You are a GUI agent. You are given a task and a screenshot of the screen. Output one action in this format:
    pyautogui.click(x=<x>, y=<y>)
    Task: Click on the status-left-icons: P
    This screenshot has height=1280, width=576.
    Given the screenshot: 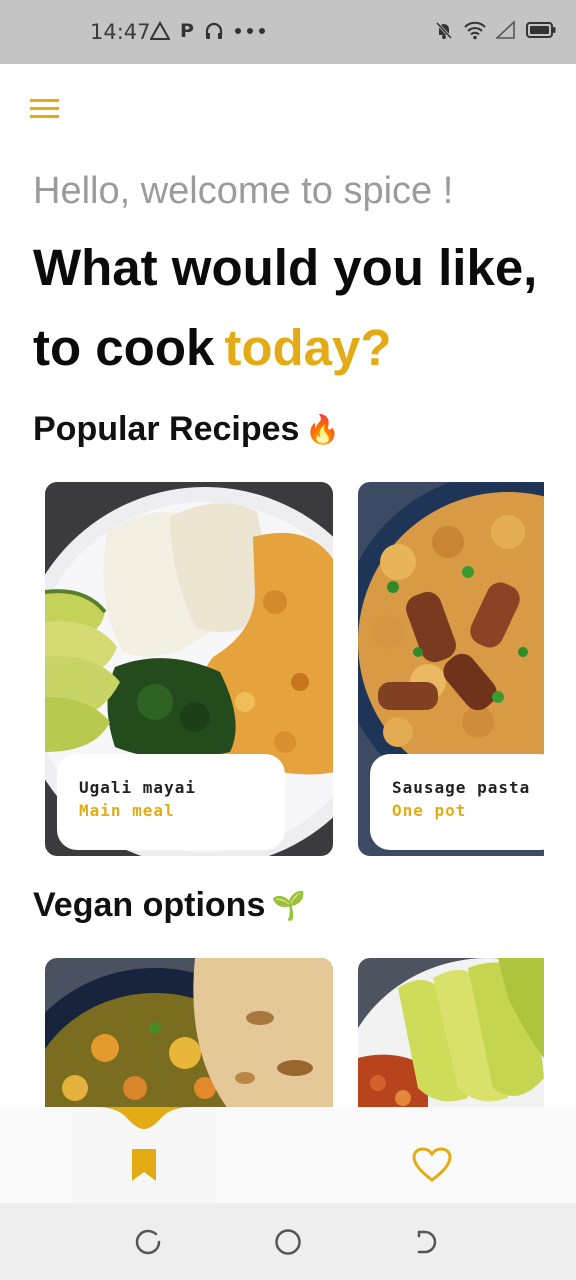 What is the action you would take?
    pyautogui.click(x=208, y=31)
    